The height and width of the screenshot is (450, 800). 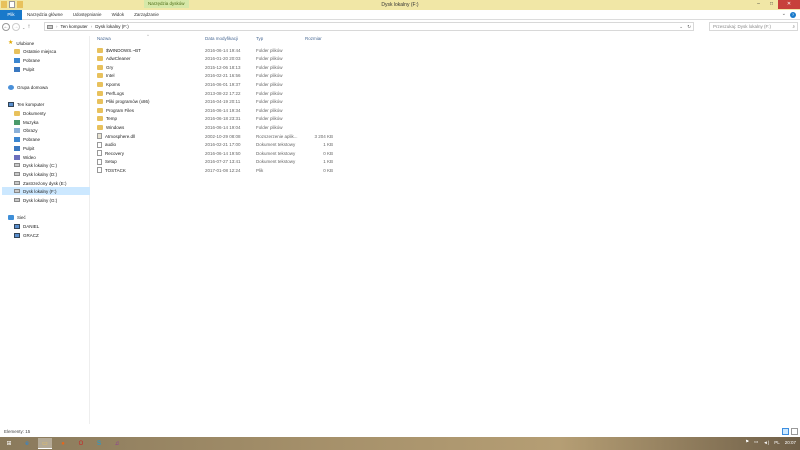 I want to click on tab-home: Narzędzia główne, so click(x=45, y=15).